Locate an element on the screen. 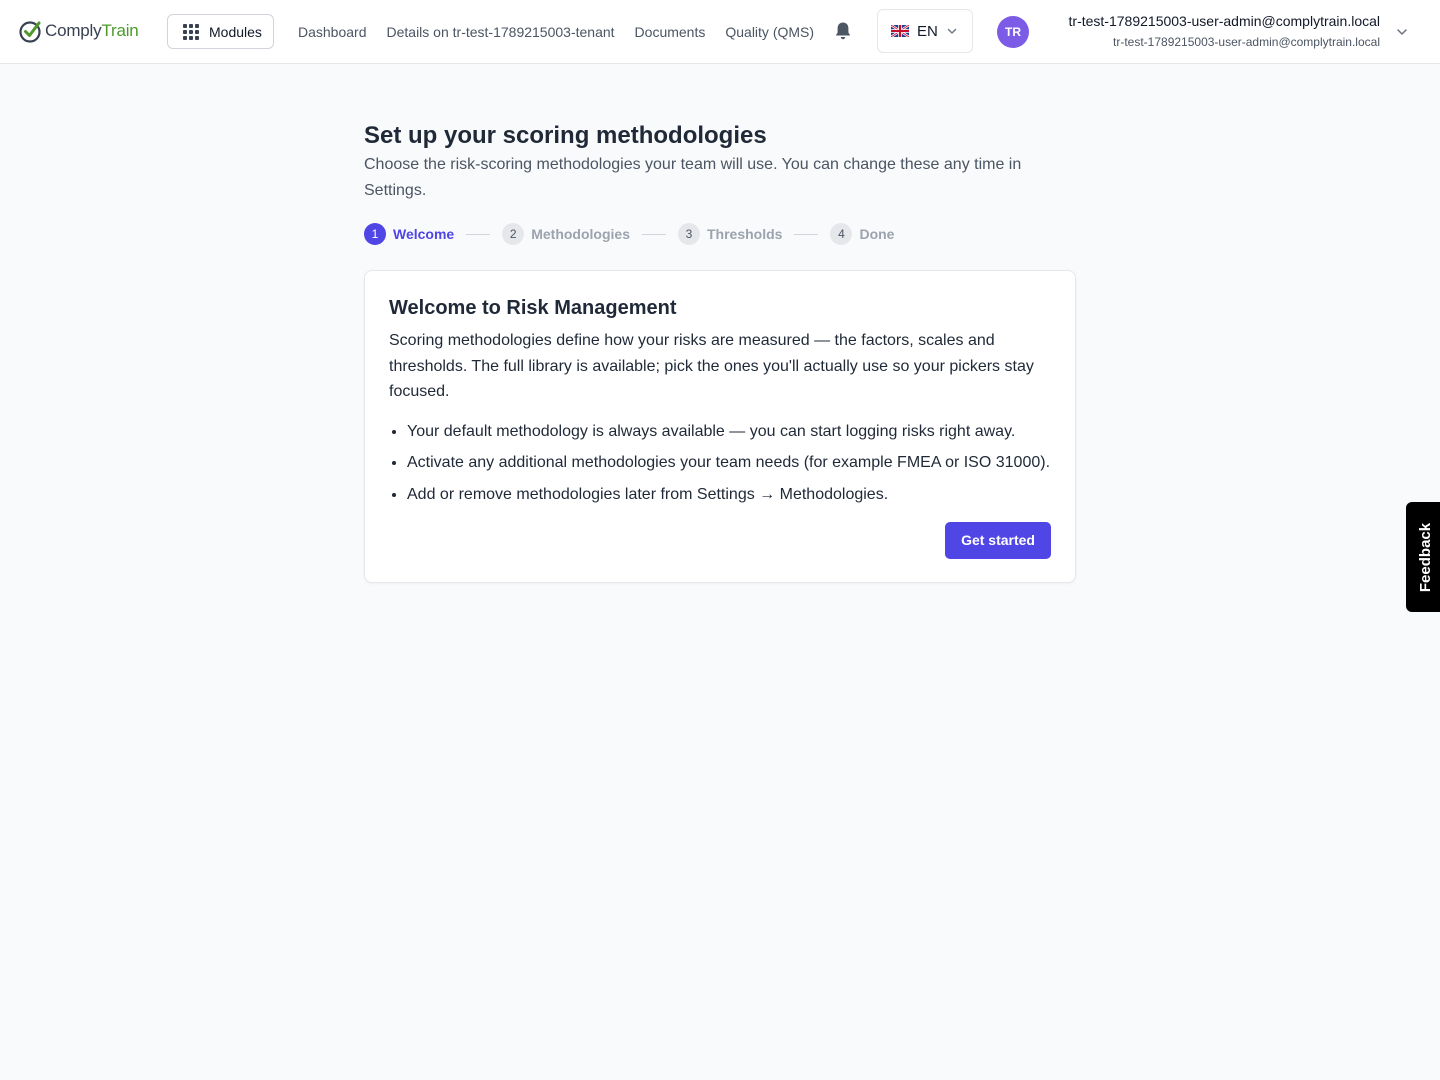 The width and height of the screenshot is (1440, 1080). step-welcome: 1 Welcome is located at coordinates (409, 234).